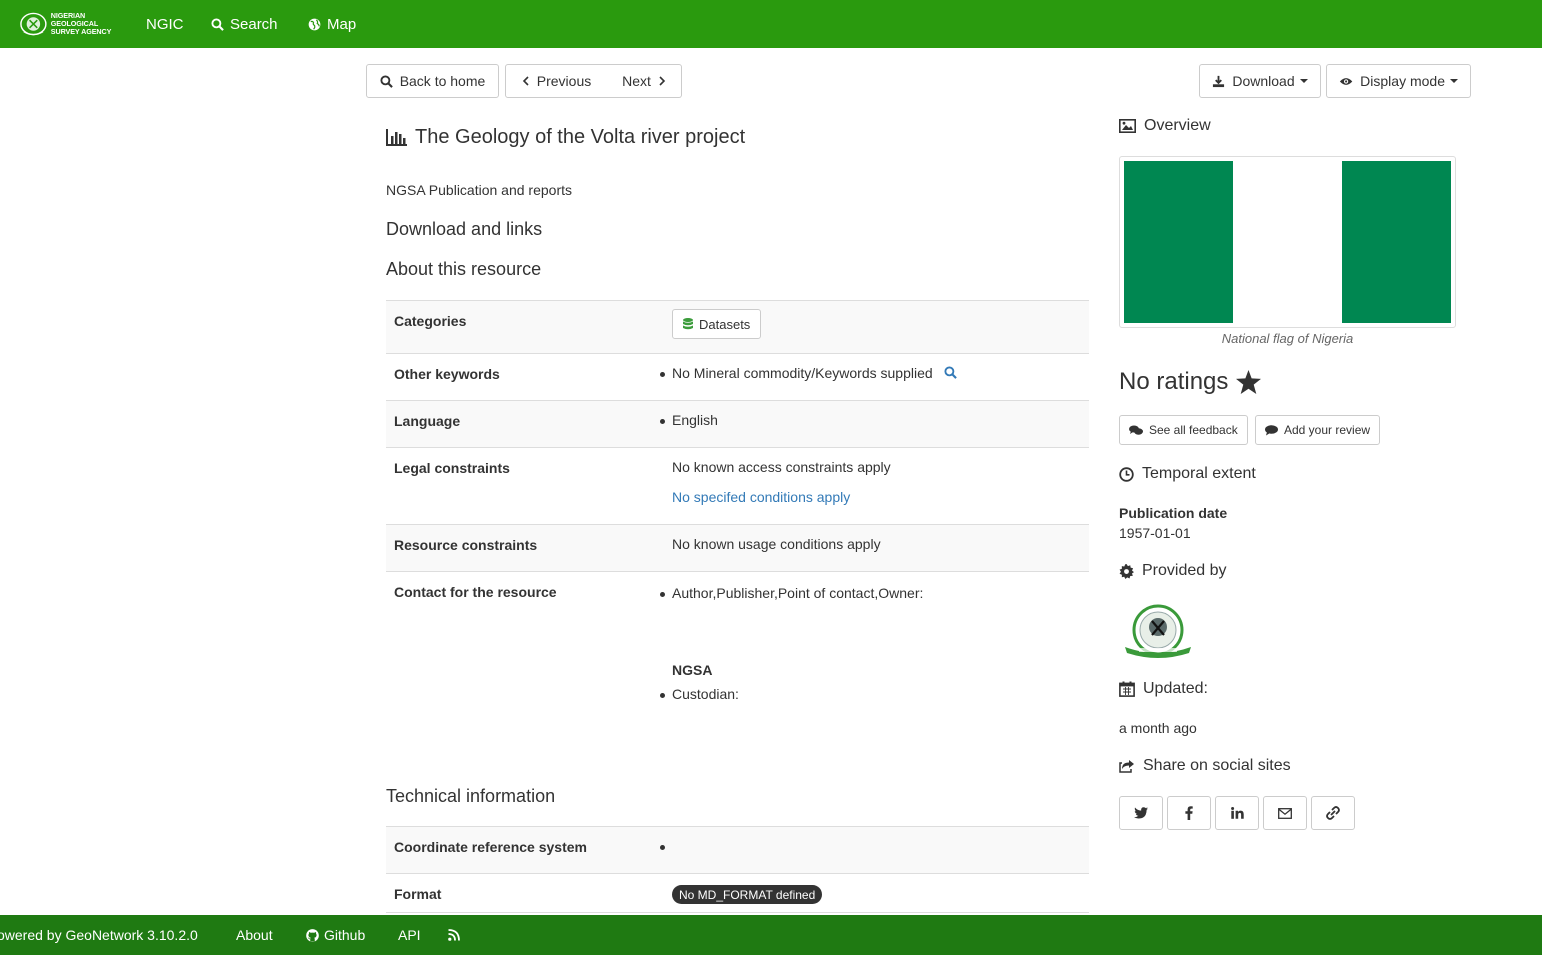 Image resolution: width=1542 pixels, height=955 pixels. What do you see at coordinates (1346, 81) in the screenshot?
I see `eye-icon` at bounding box center [1346, 81].